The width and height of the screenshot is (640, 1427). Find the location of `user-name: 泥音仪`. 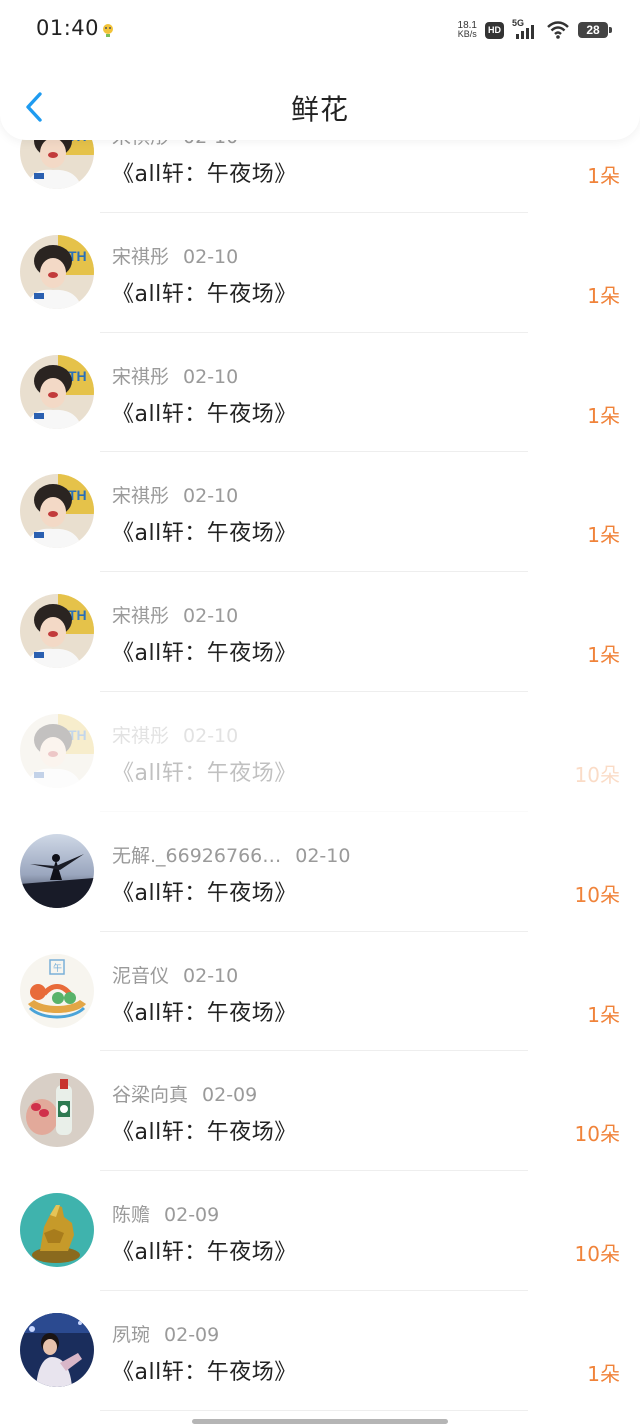

user-name: 泥音仪 is located at coordinates (141, 975).